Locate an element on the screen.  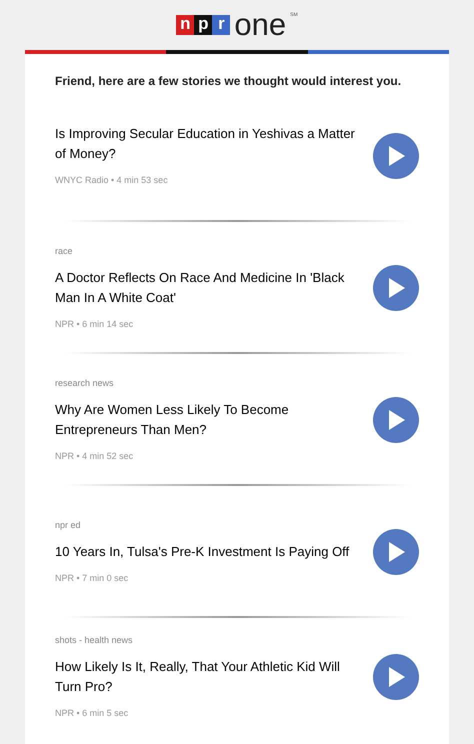
logo-letter: p is located at coordinates (203, 25).